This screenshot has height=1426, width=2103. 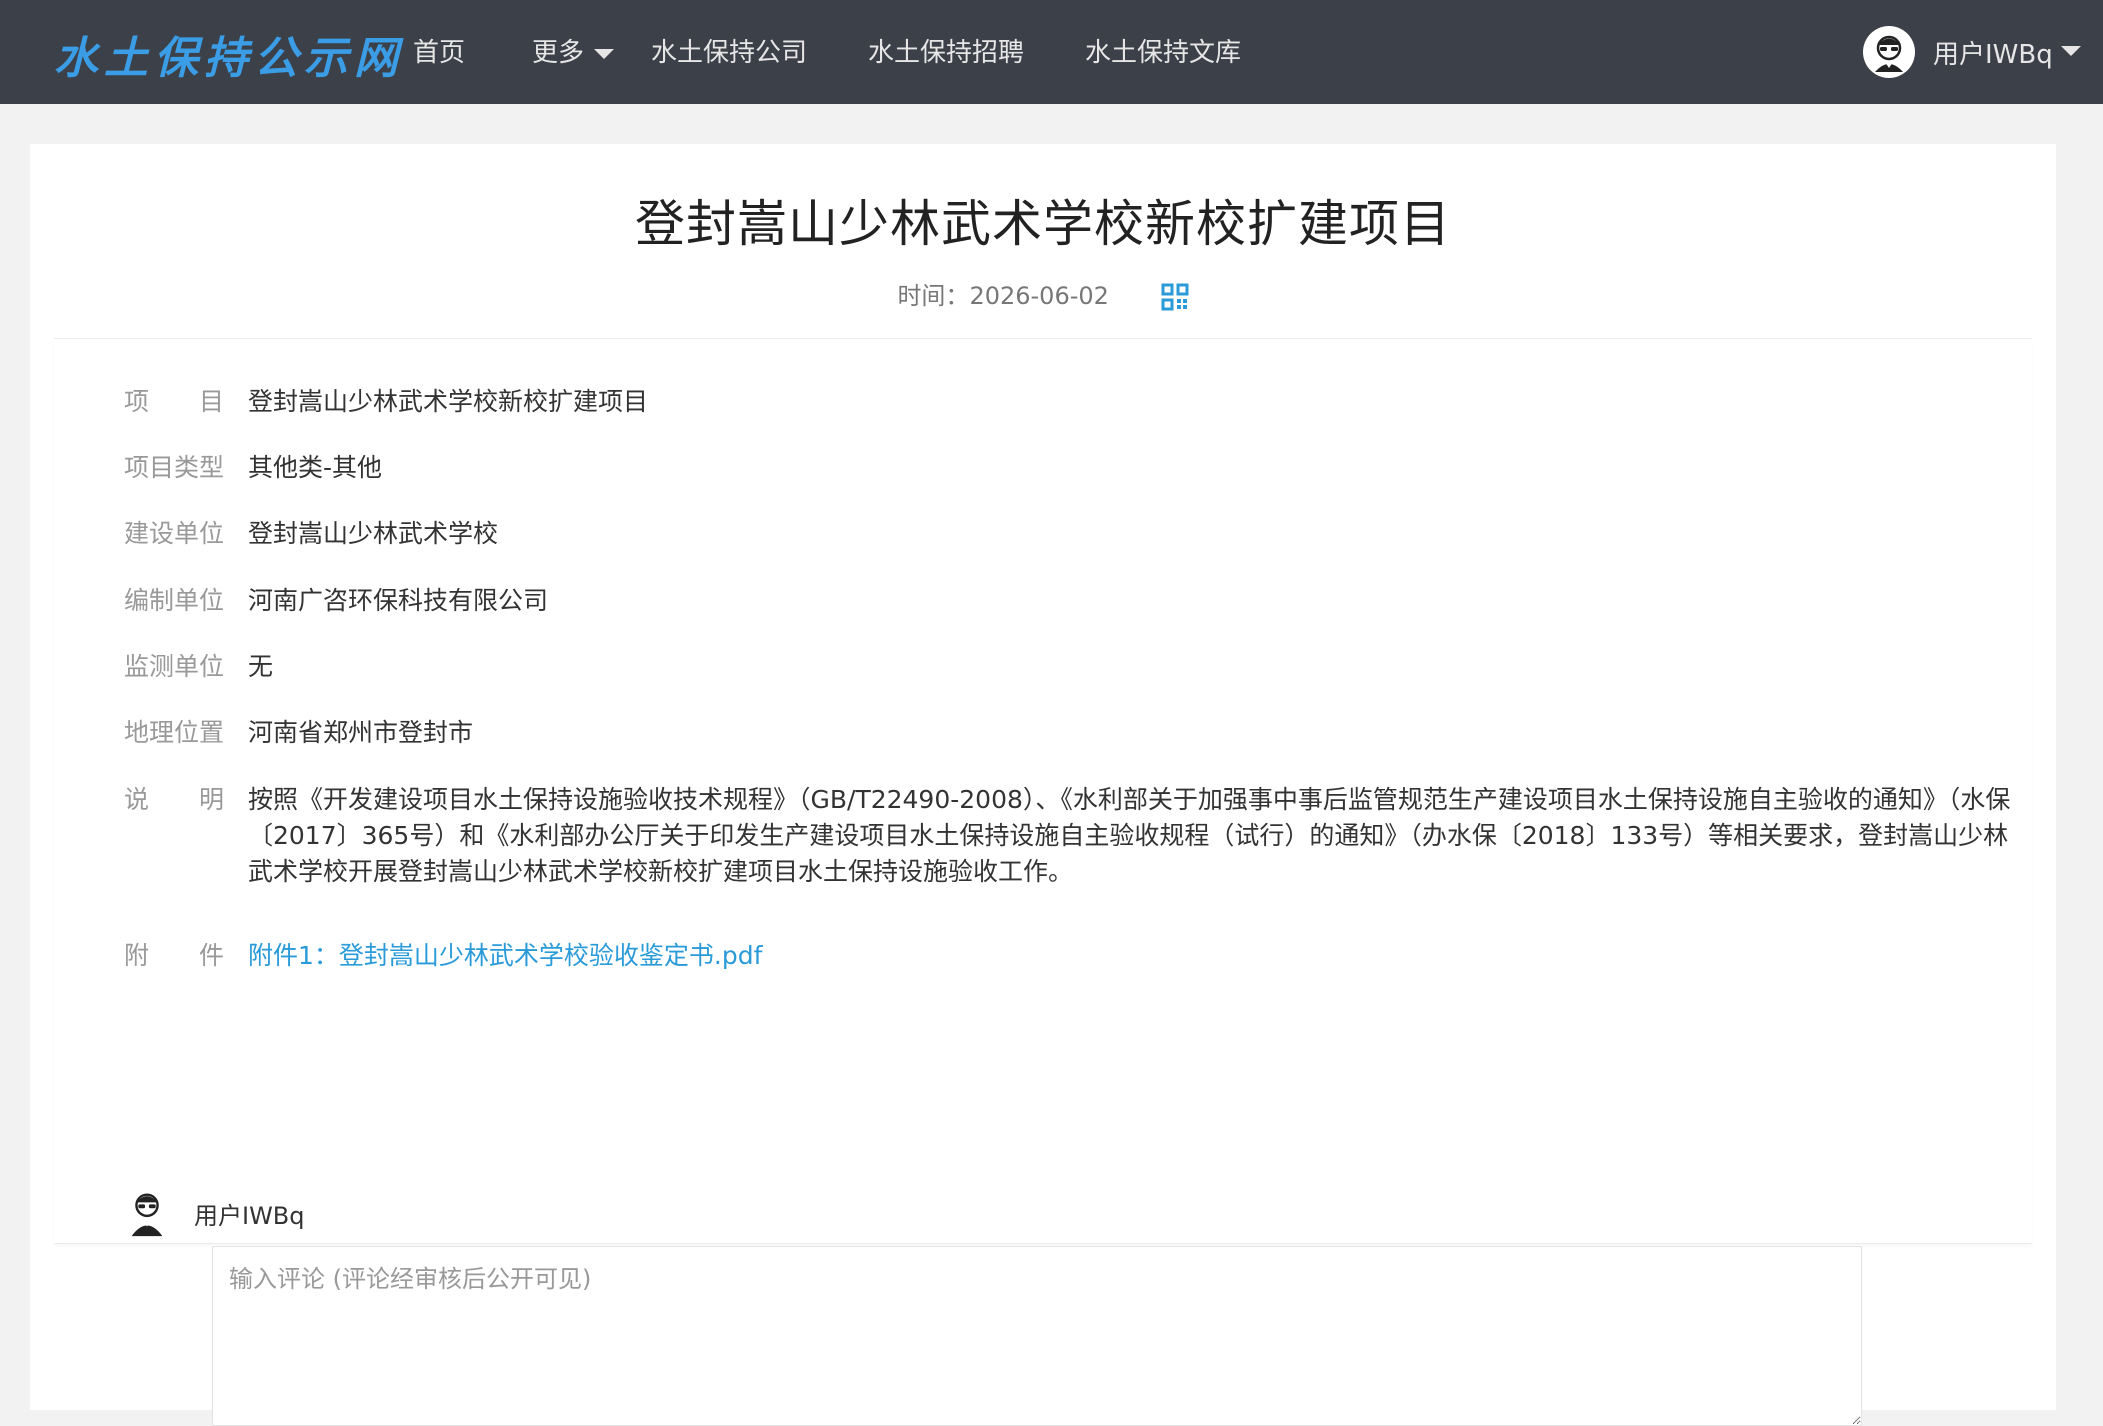 I want to click on field-value: 登封嵩山少林武术学校, so click(x=373, y=533).